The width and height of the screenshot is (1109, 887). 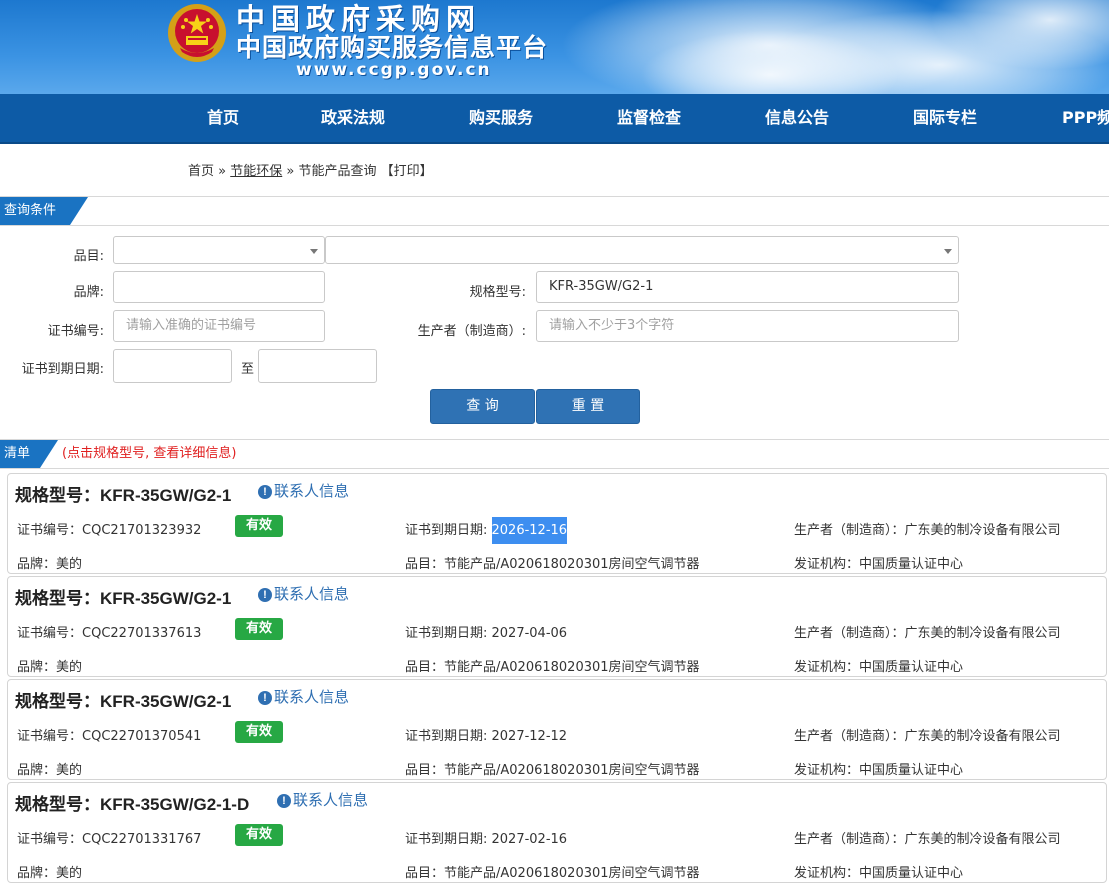 I want to click on nav-item-ppp: PPP频, so click(x=1085, y=118).